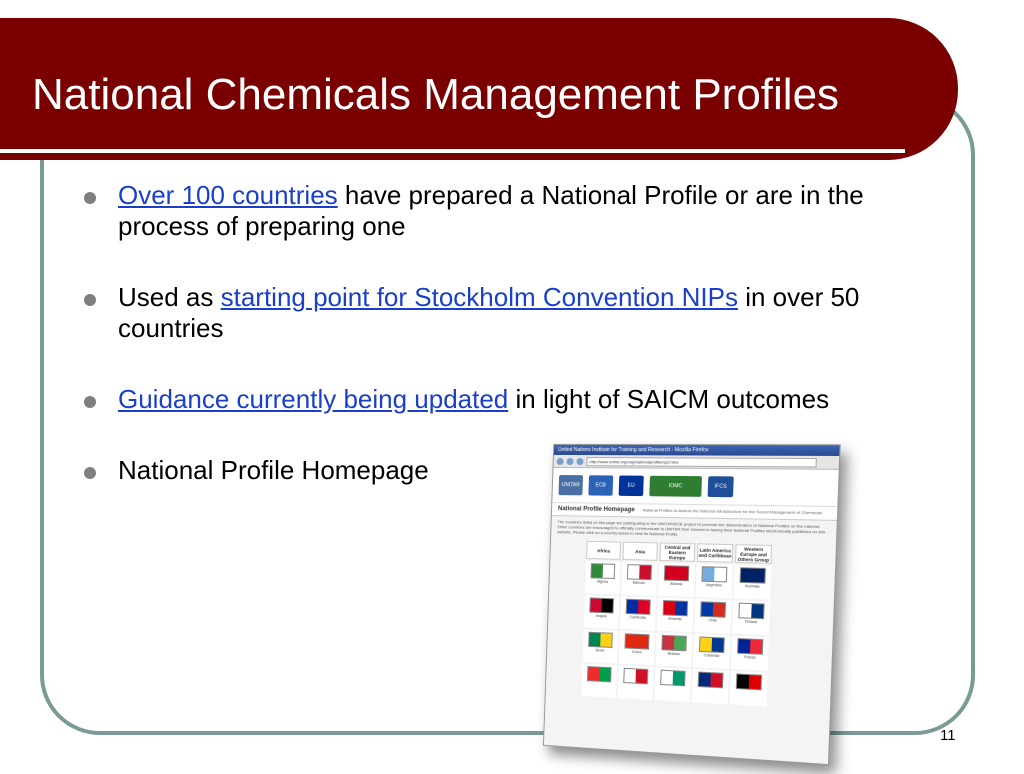 The image size is (1024, 774). What do you see at coordinates (602, 581) in the screenshot?
I see `country-label: Algeria` at bounding box center [602, 581].